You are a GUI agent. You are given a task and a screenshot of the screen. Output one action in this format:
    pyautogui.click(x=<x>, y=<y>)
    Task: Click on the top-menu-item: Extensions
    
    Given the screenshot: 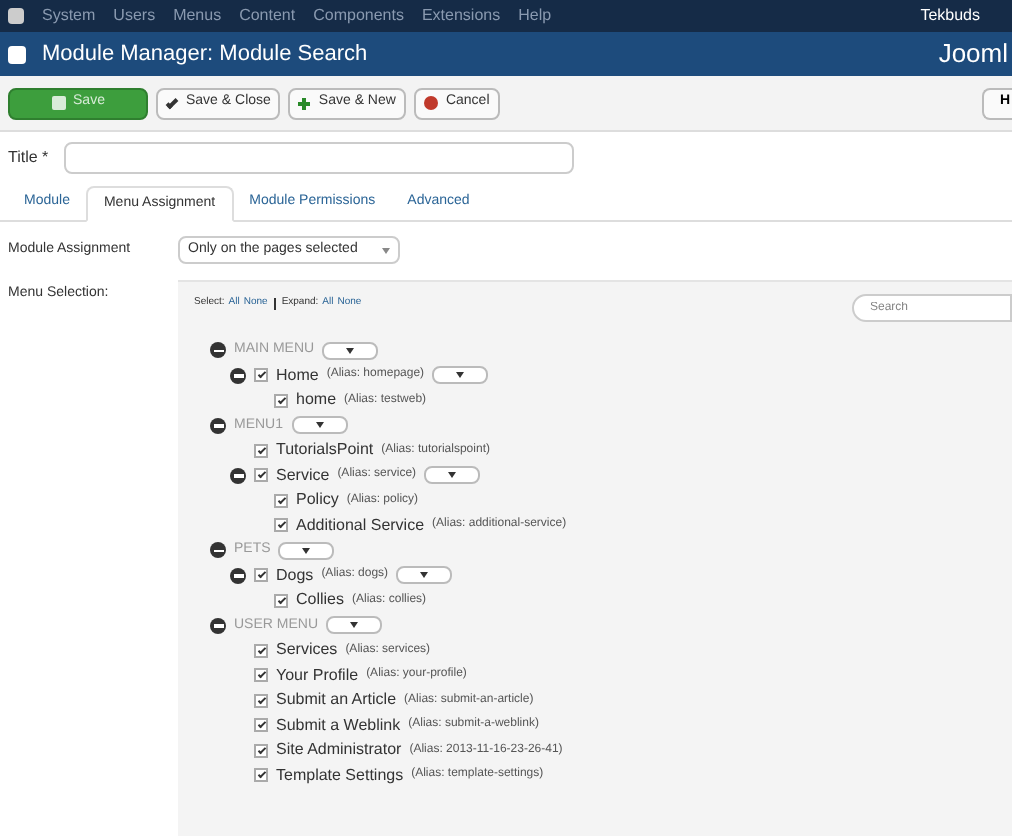 What is the action you would take?
    pyautogui.click(x=461, y=16)
    